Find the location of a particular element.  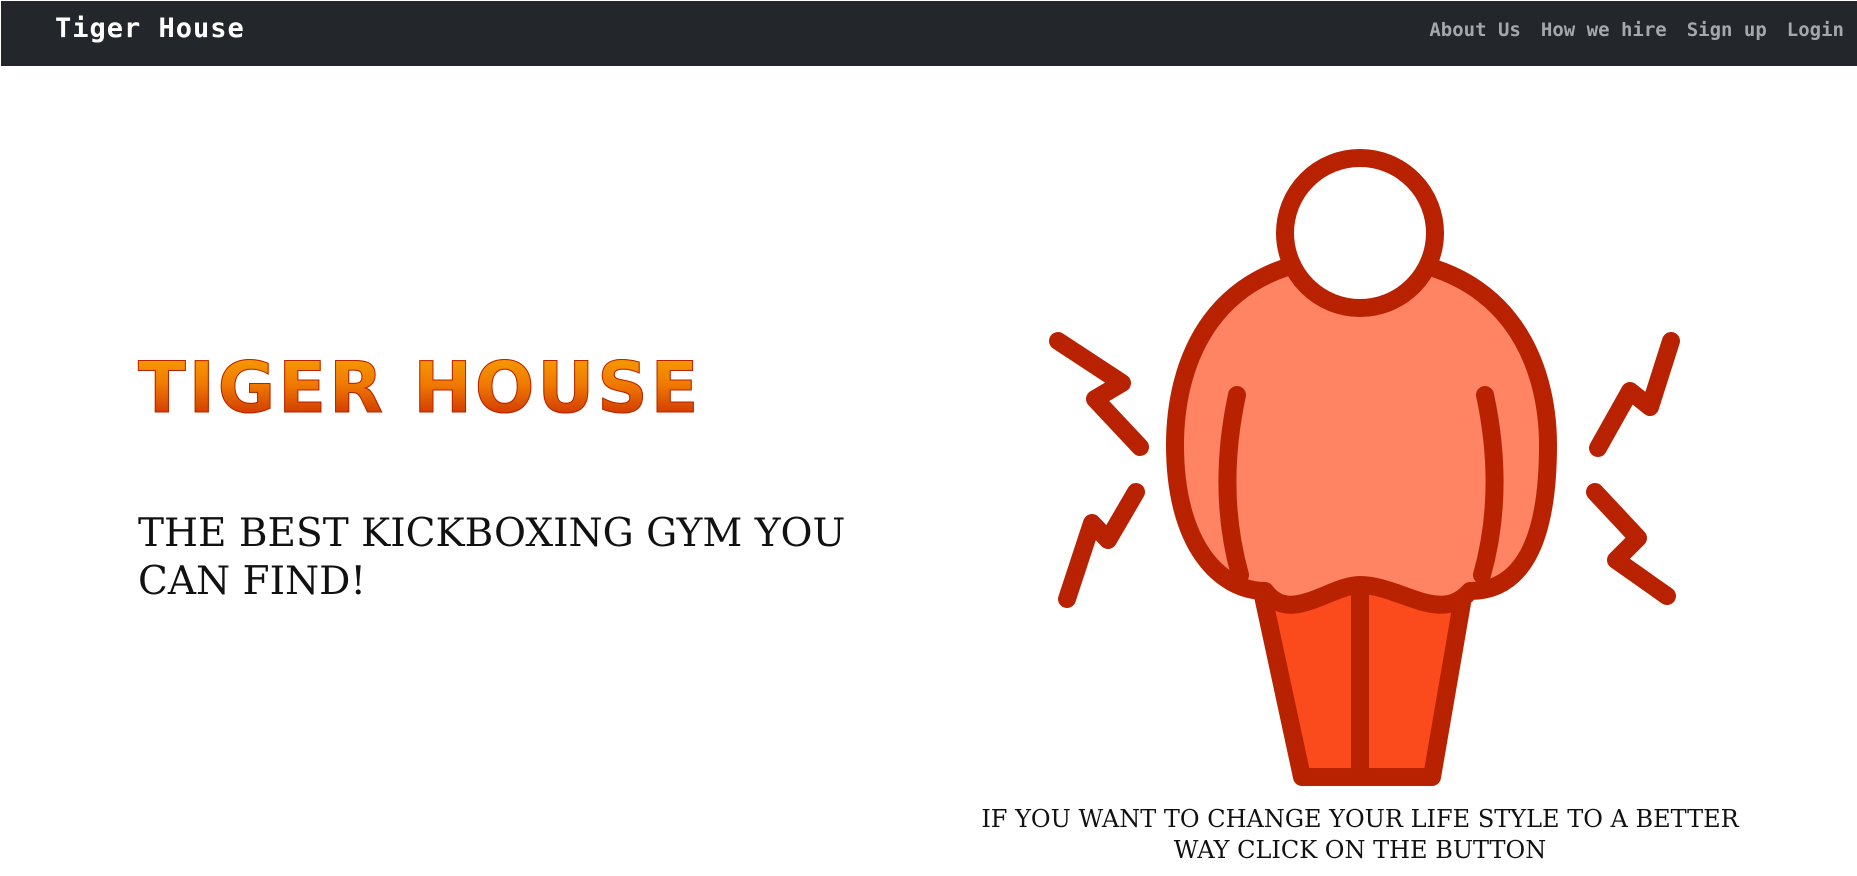

nav-link-sign-up: Sign up is located at coordinates (1727, 30).